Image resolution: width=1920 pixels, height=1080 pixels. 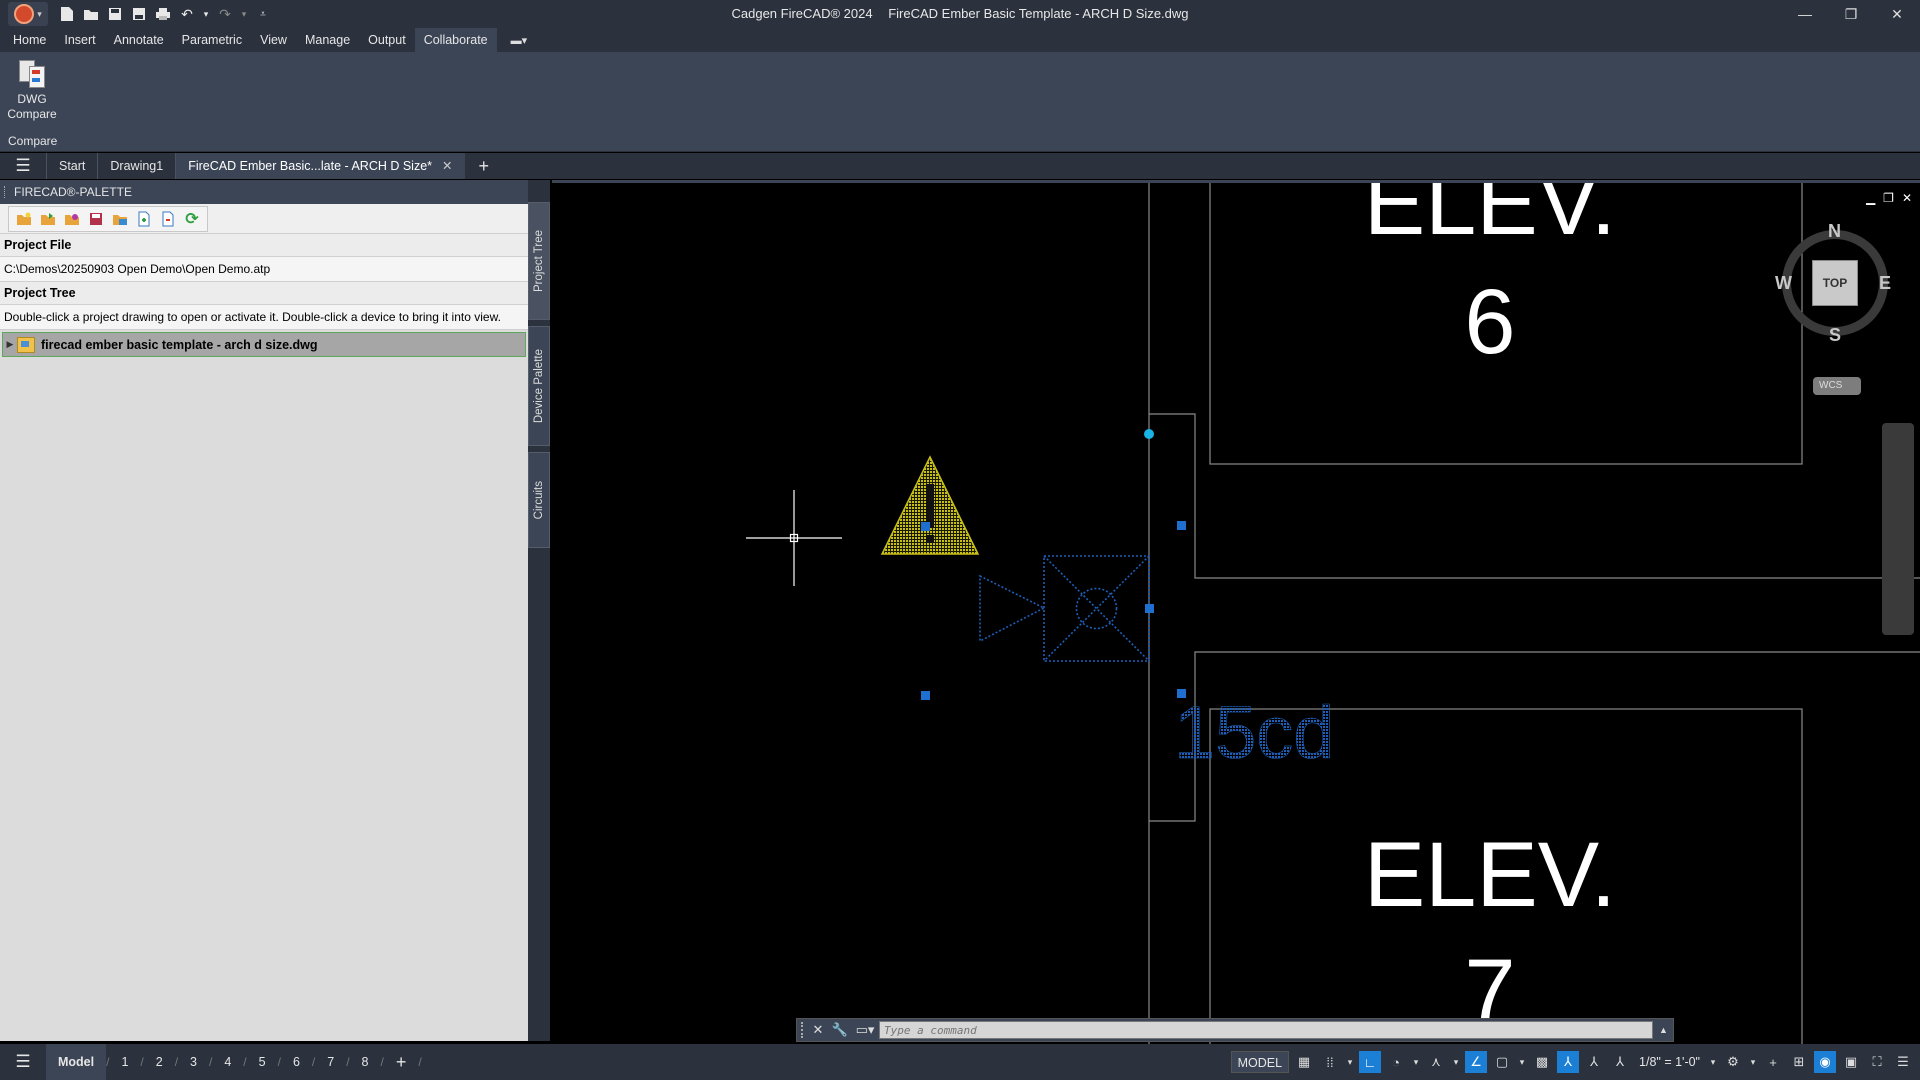 I want to click on tab-start: Start, so click(x=71, y=166).